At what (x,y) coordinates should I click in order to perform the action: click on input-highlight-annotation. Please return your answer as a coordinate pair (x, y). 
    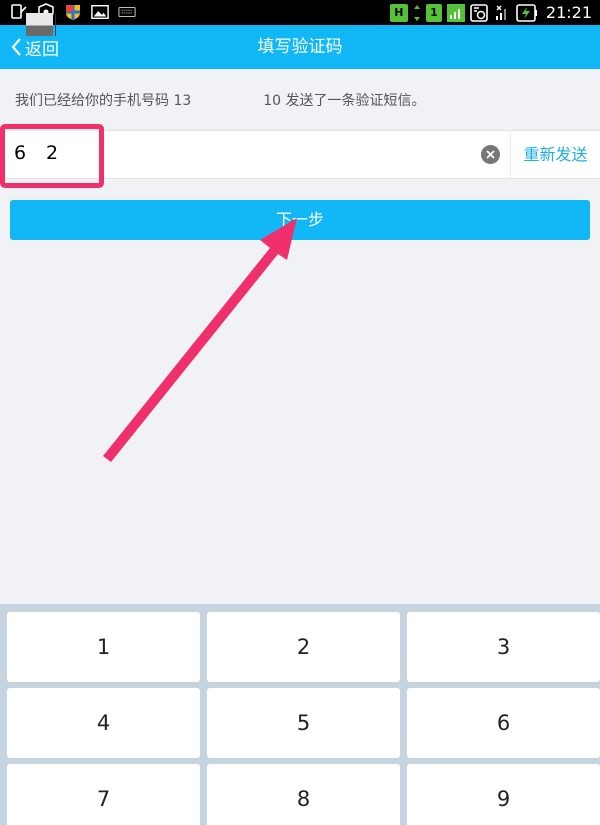
    Looking at the image, I should click on (52, 156).